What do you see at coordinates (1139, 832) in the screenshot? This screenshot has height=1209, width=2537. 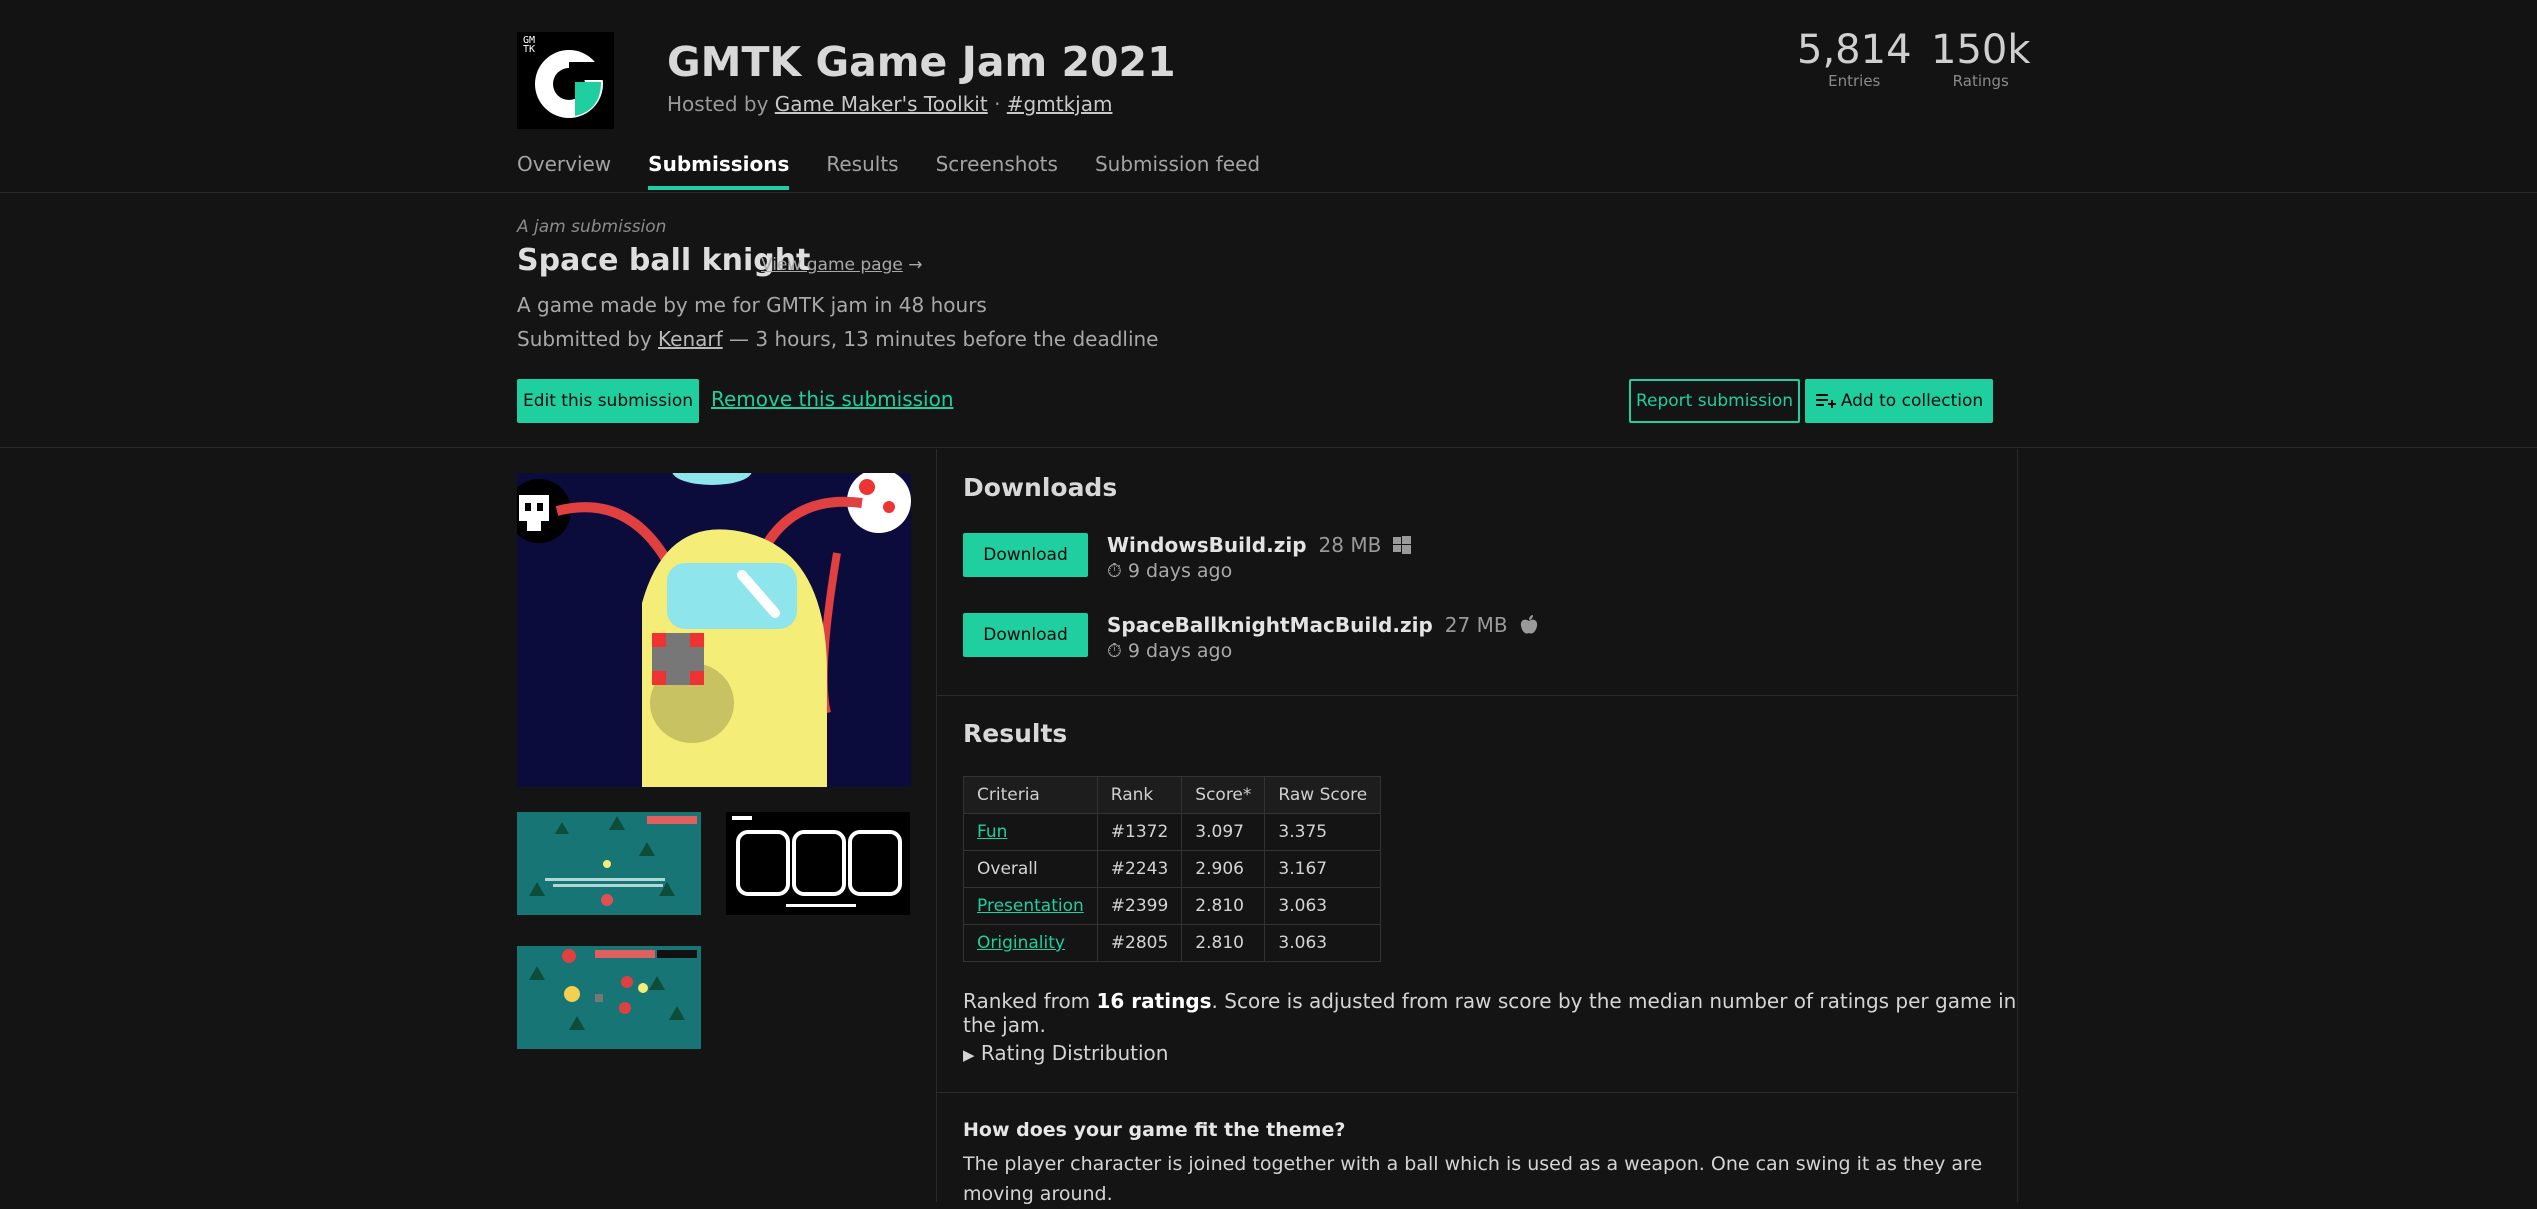 I see `rank-cell: #1372` at bounding box center [1139, 832].